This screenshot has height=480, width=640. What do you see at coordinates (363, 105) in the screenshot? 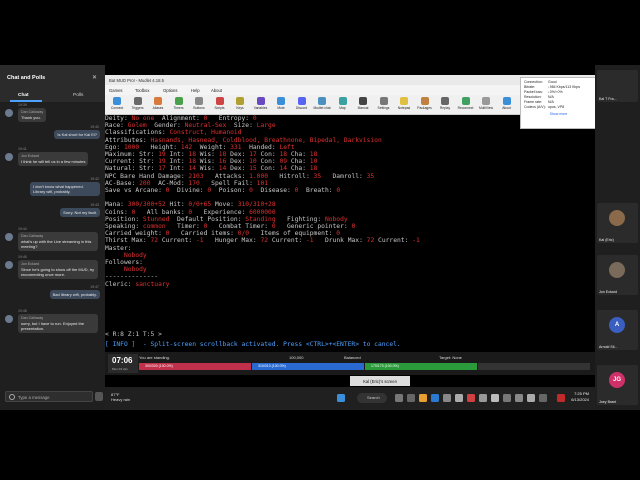
I see `toolbar-button-manual: Manual` at bounding box center [363, 105].